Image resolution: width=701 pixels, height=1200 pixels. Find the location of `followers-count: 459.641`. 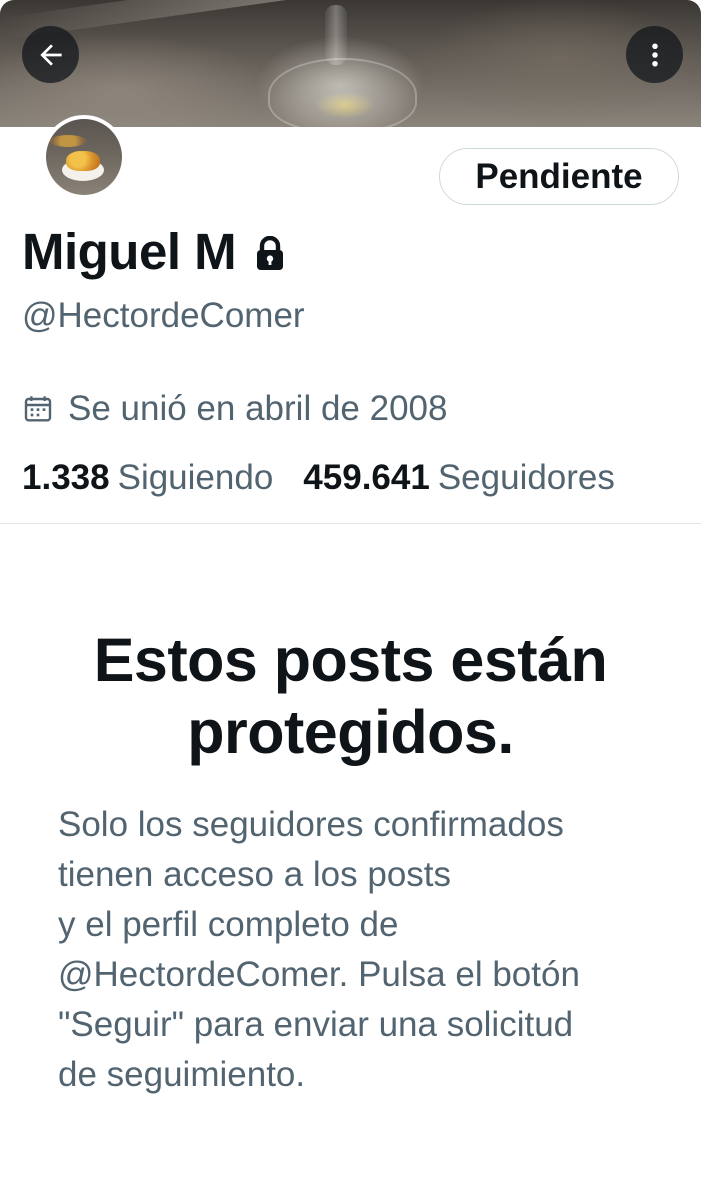

followers-count: 459.641 is located at coordinates (366, 477).